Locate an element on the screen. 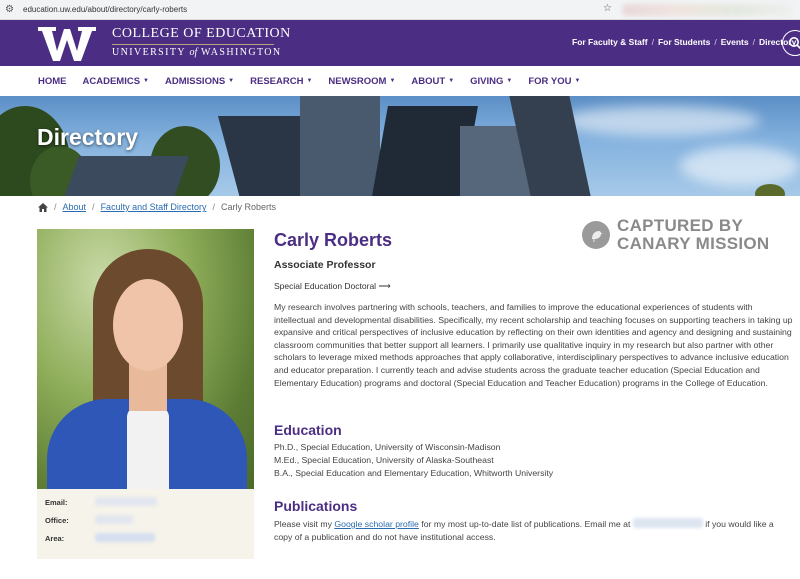 The height and width of the screenshot is (579, 800). blurred-extensions is located at coordinates (707, 10).